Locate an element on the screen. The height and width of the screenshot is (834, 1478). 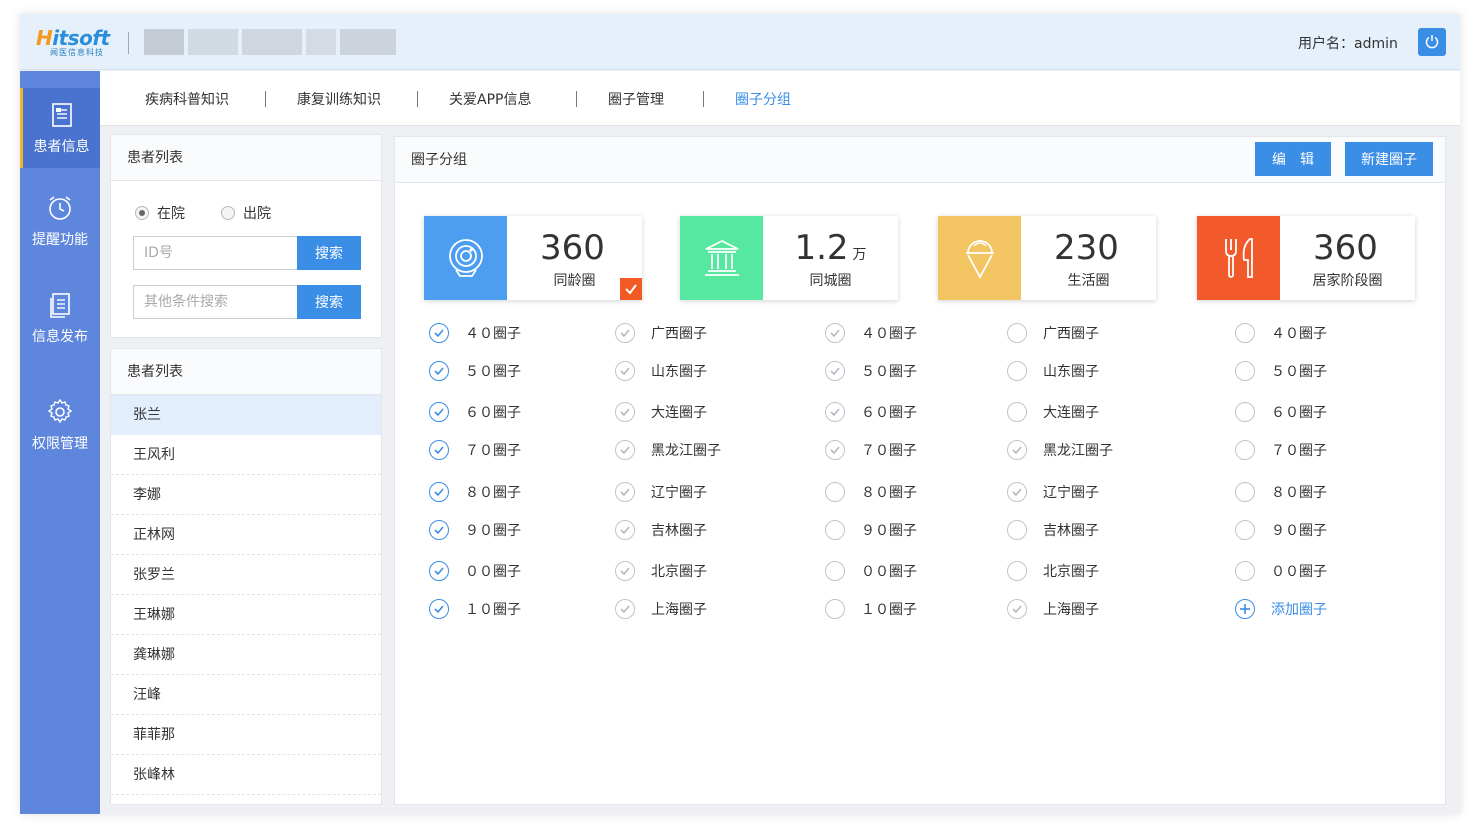
circle-option: 上海圈子 is located at coordinates (661, 609).